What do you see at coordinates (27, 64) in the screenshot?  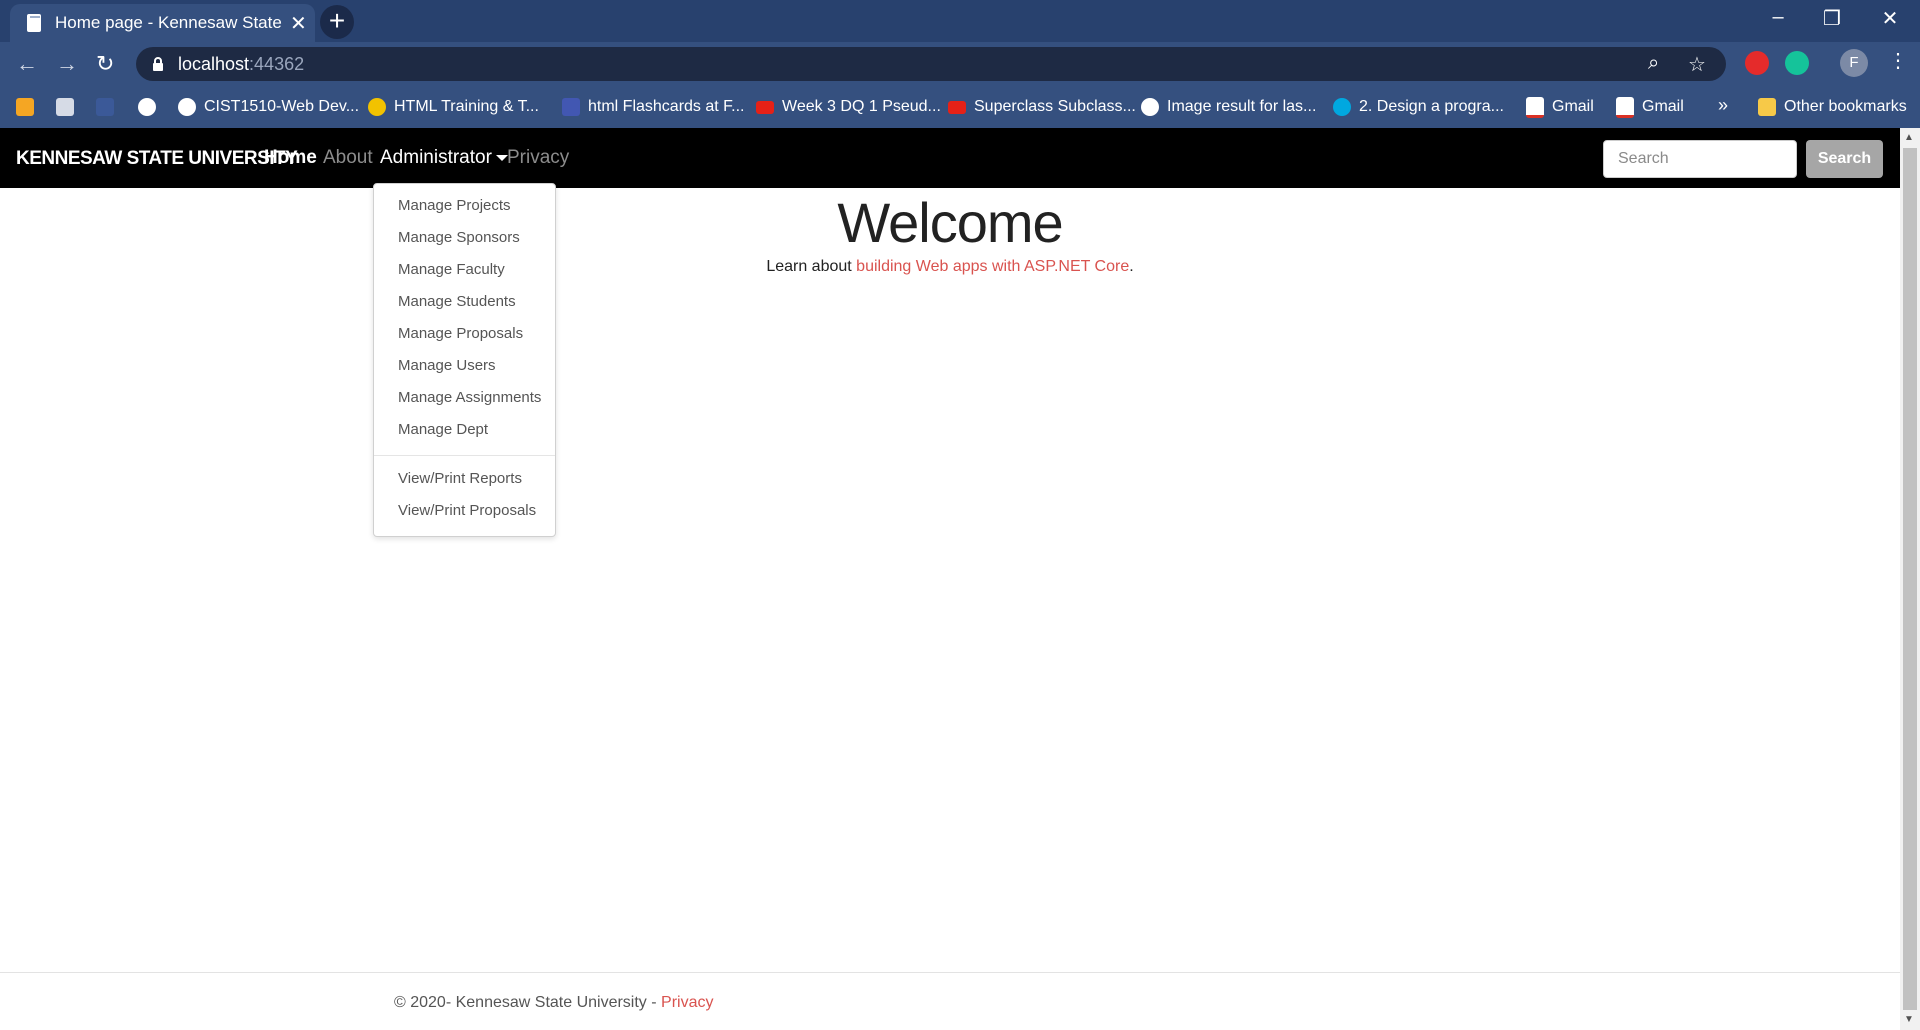 I see `back-icon: ←` at bounding box center [27, 64].